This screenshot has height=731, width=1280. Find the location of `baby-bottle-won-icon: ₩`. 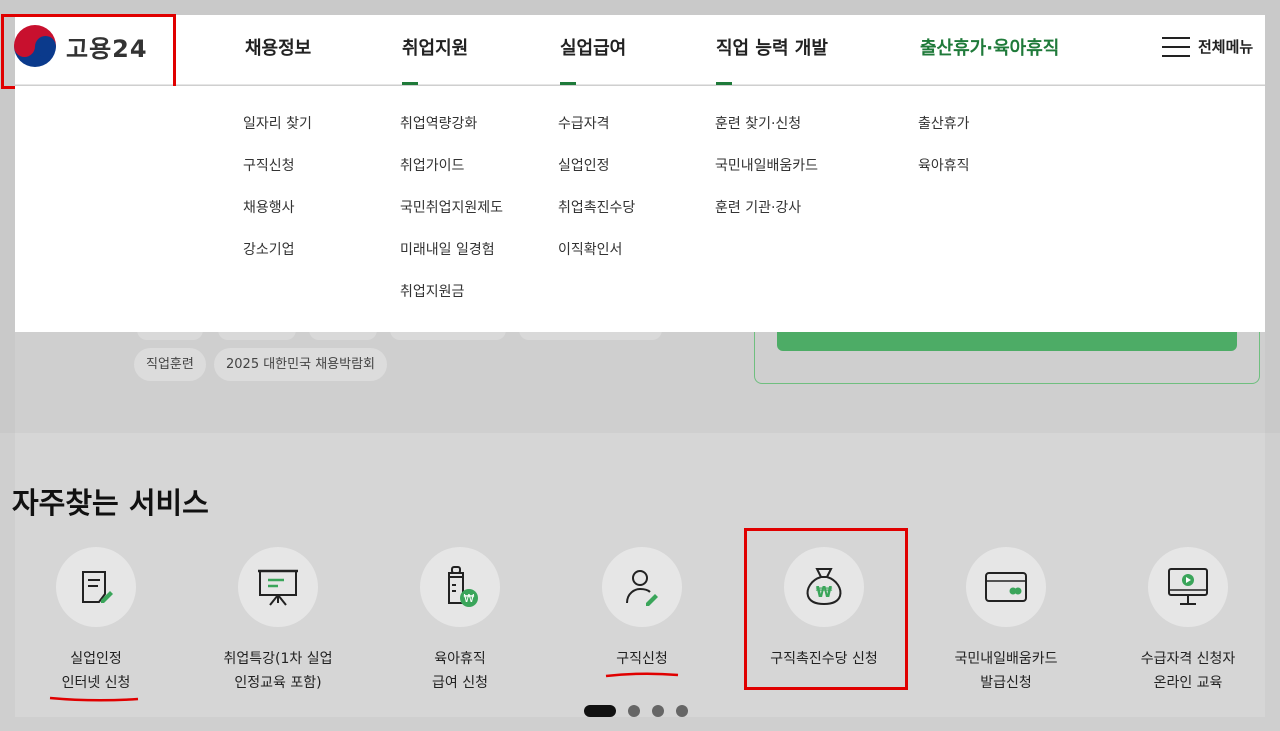

baby-bottle-won-icon: ₩ is located at coordinates (463, 586).